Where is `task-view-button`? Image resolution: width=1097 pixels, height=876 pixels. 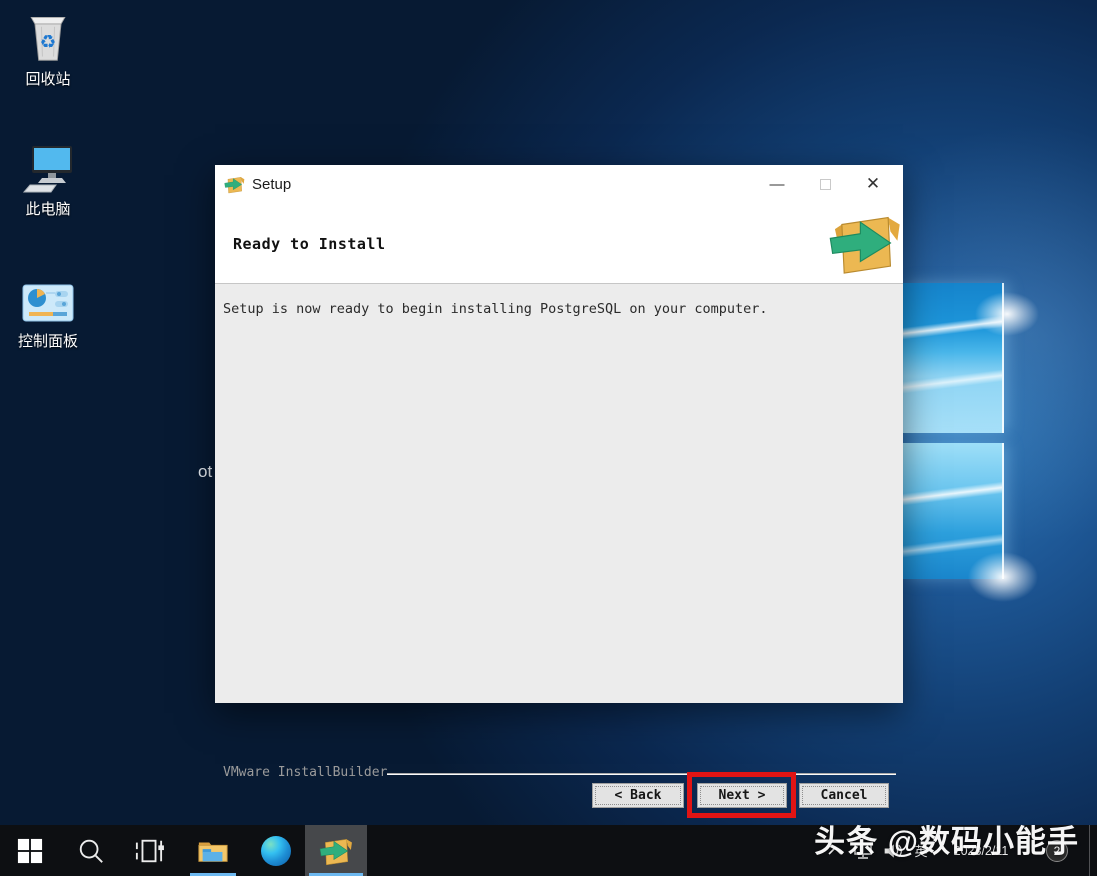
task-view-button is located at coordinates (149, 850).